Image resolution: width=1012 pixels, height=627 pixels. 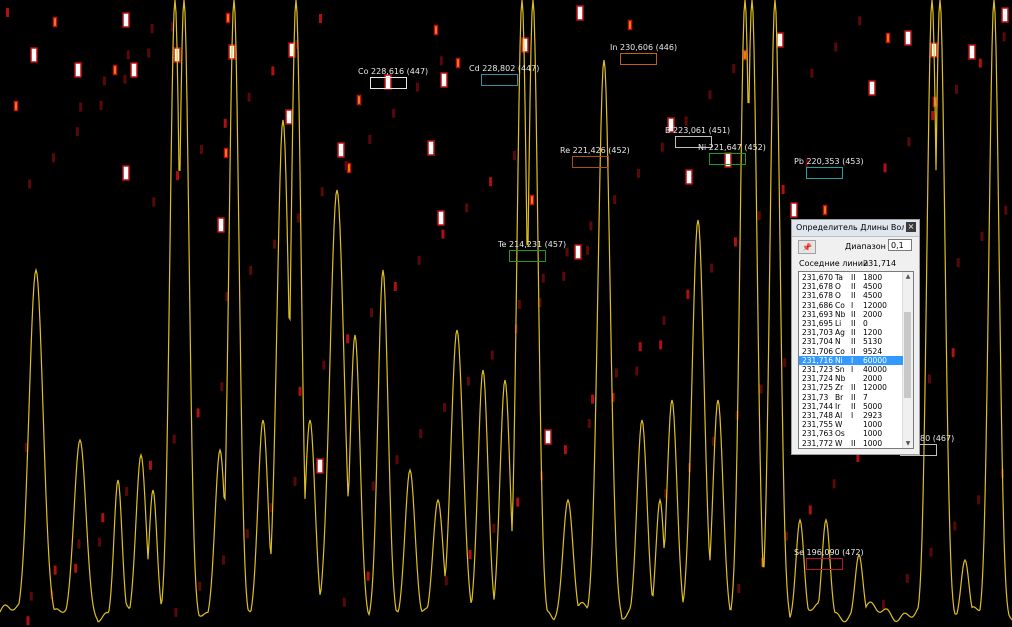 I want to click on dialog-title-bar: Определитель Длины Вол... ×, so click(x=855, y=228).